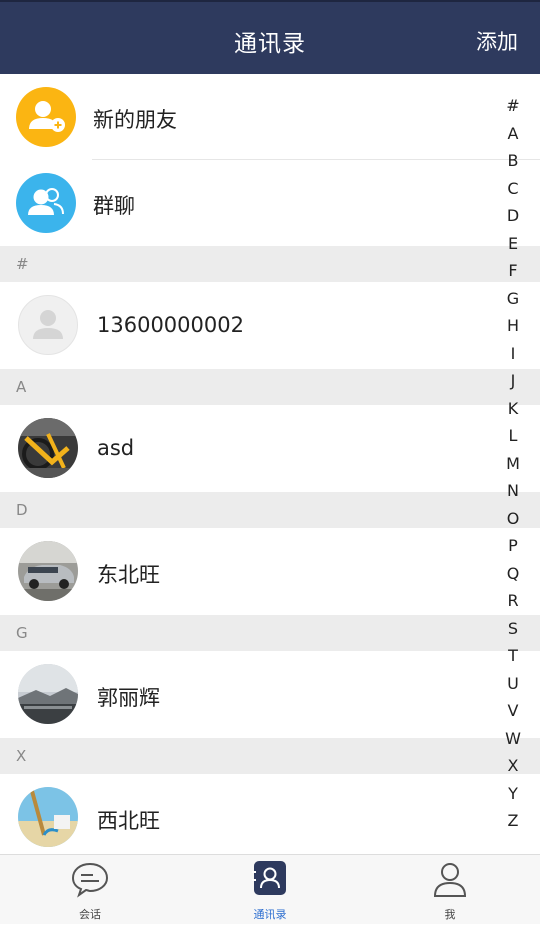 The width and height of the screenshot is (540, 925). I want to click on index-letter: R, so click(513, 601).